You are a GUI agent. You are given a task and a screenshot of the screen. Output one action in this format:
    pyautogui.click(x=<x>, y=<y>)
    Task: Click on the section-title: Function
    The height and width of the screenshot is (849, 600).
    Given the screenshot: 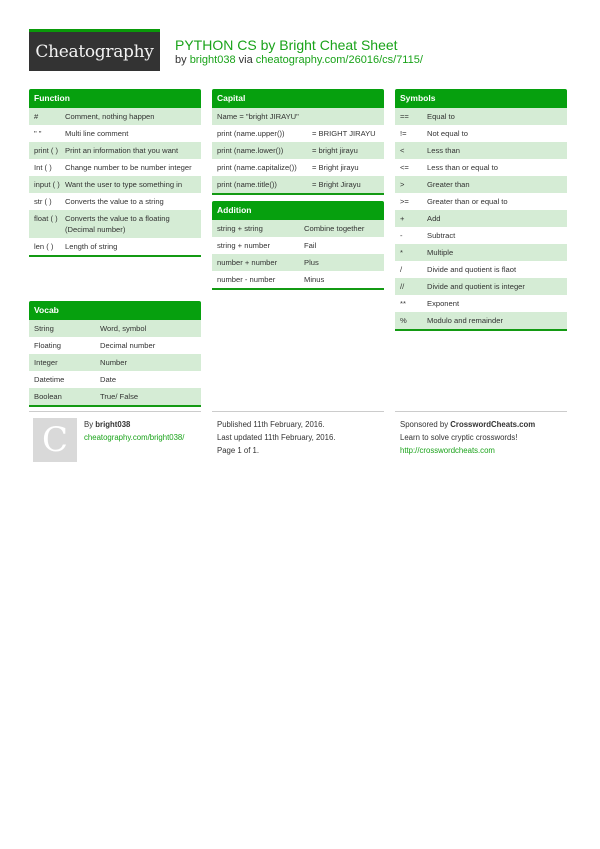 What is the action you would take?
    pyautogui.click(x=115, y=98)
    